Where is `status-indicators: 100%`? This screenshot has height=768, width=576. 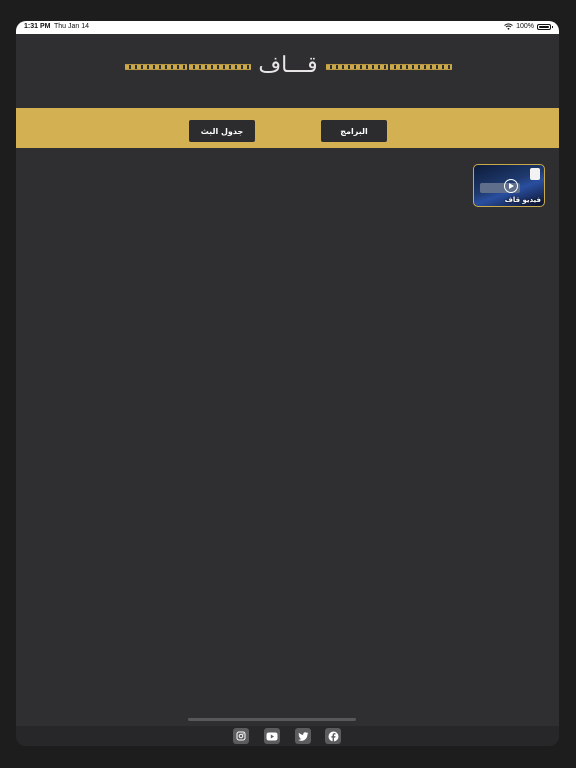
status-indicators: 100% is located at coordinates (528, 26).